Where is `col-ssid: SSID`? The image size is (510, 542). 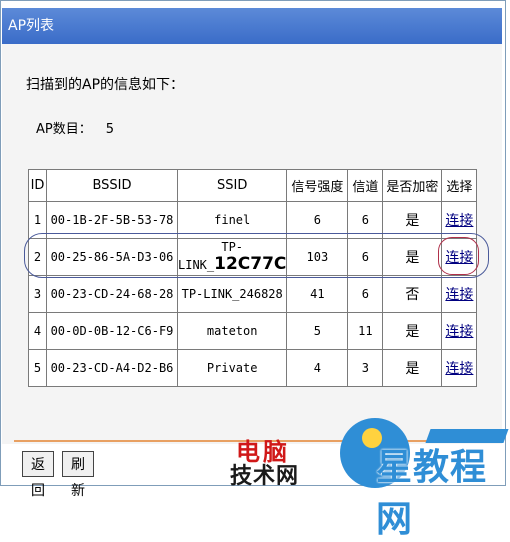 col-ssid: SSID is located at coordinates (232, 185).